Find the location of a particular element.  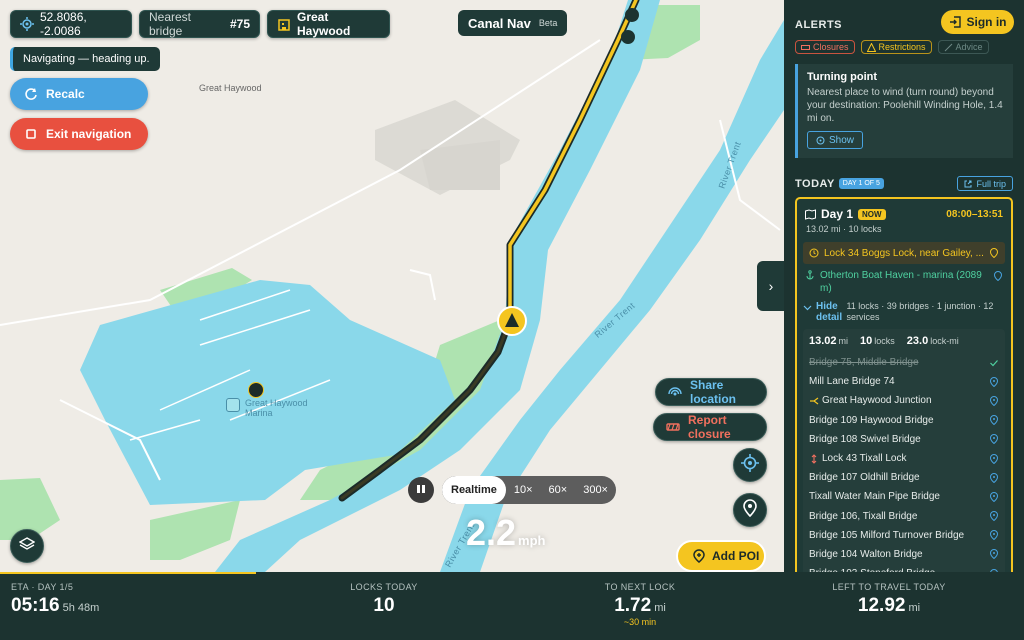

junction-icon is located at coordinates (814, 401).